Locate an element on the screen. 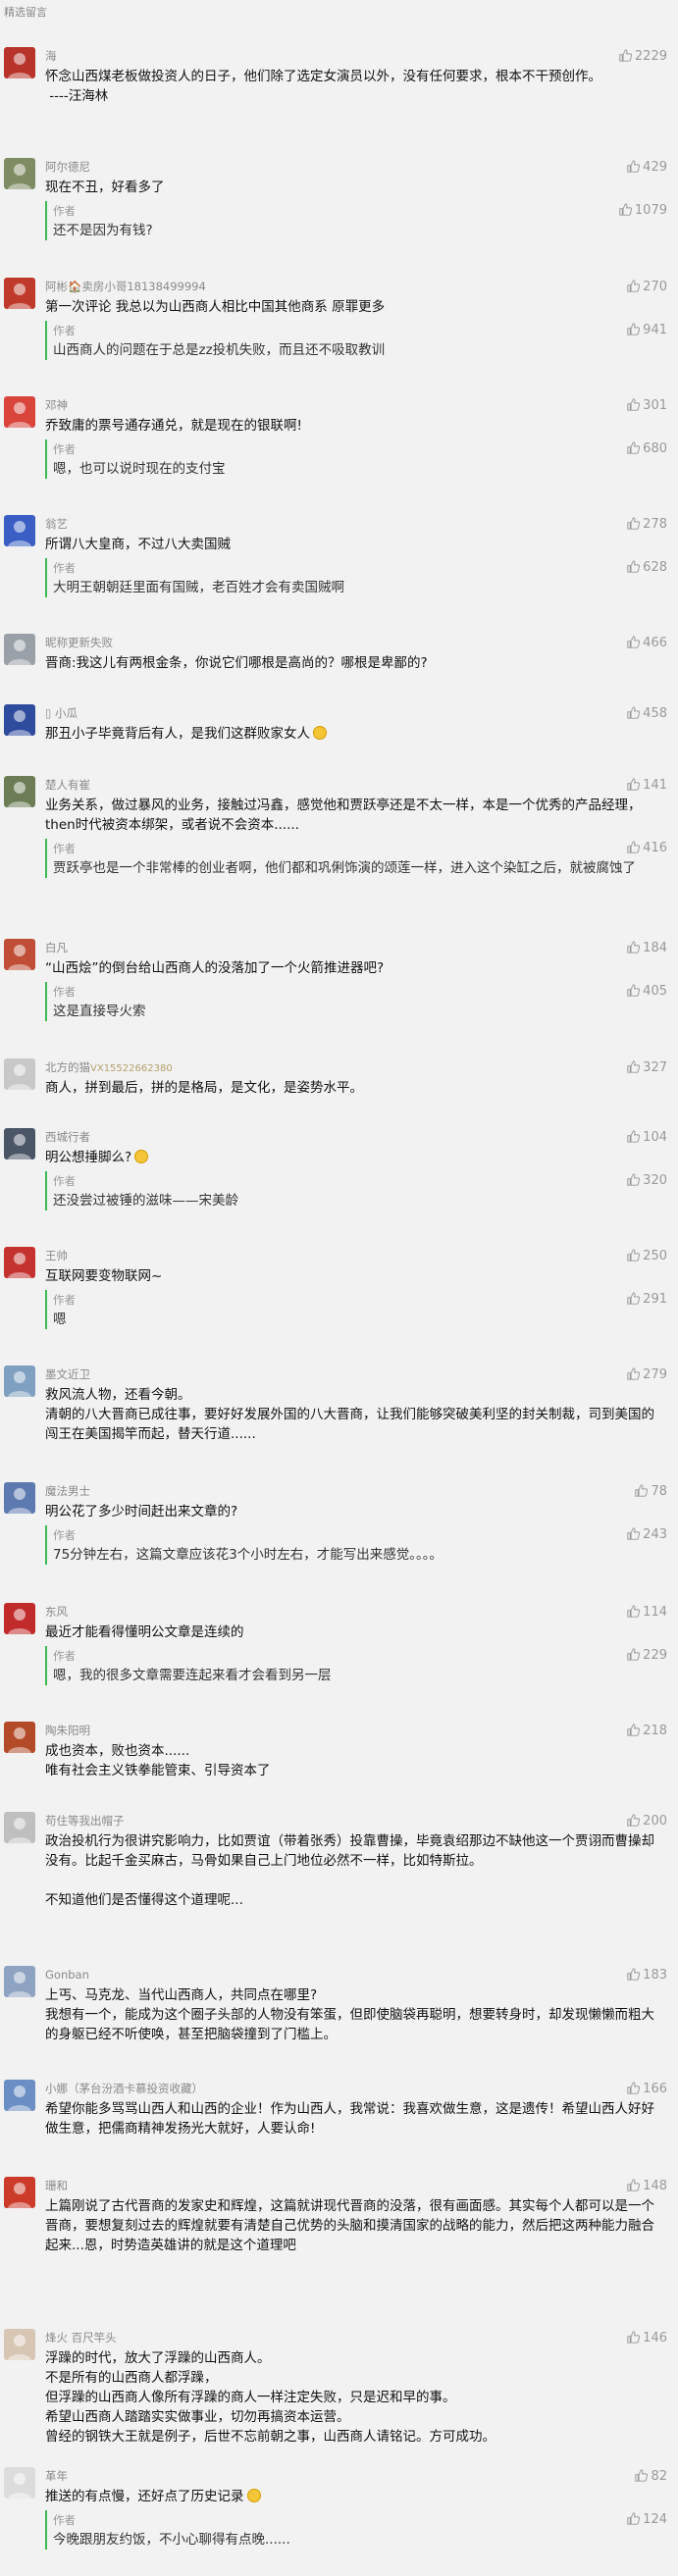 The height and width of the screenshot is (2576, 678). commenter-name: 王帅 is located at coordinates (353, 1256).